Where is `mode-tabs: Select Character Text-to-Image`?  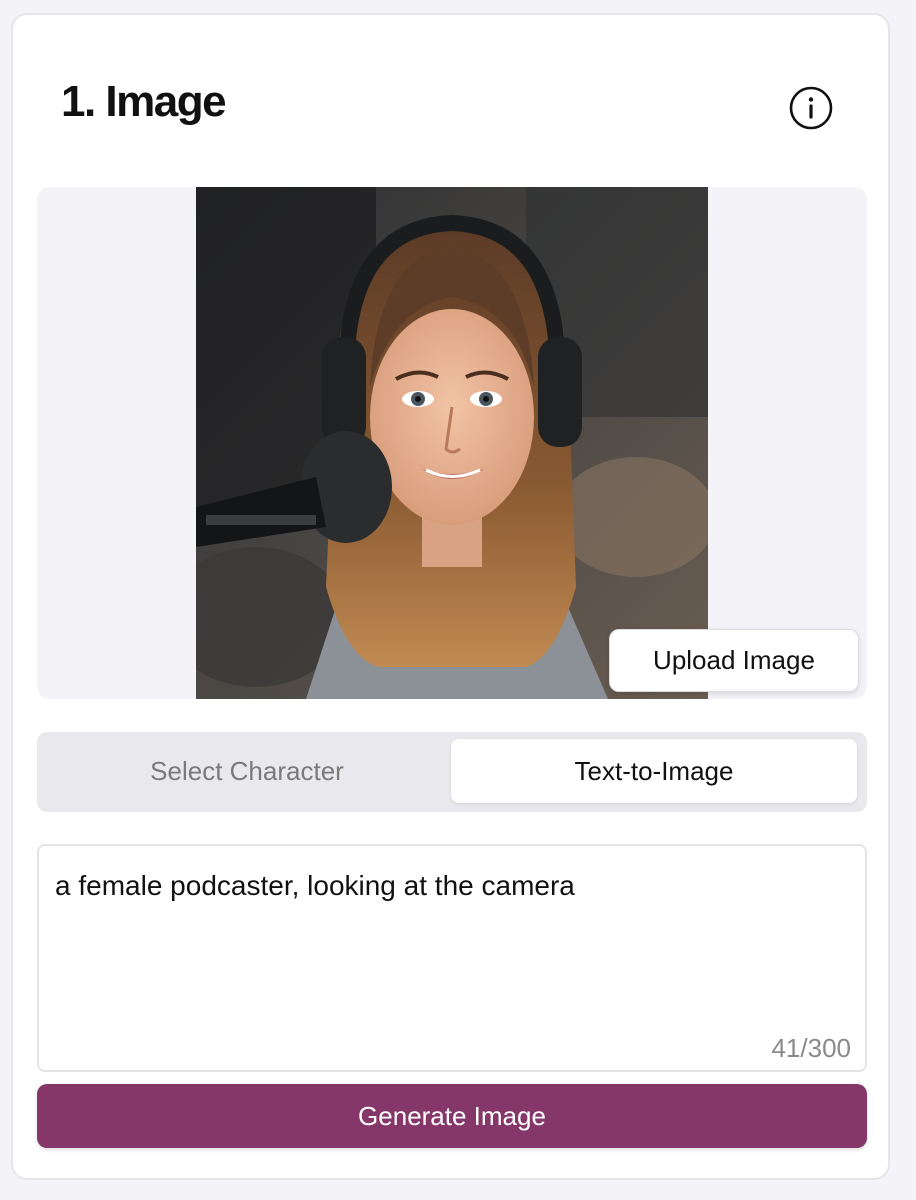 mode-tabs: Select Character Text-to-Image is located at coordinates (452, 772).